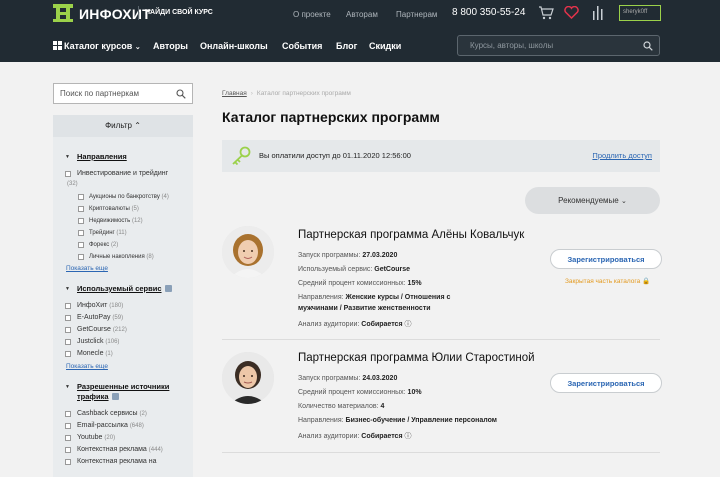  Describe the element at coordinates (102, 46) in the screenshot. I see `nav-catalog: Каталог курсов ⌄` at that location.